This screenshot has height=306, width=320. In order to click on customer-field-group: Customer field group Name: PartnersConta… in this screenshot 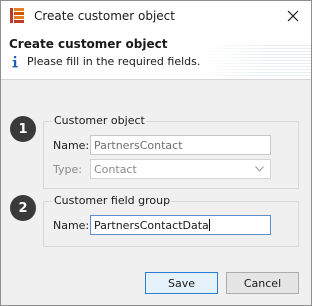, I will do `click(171, 220)`.